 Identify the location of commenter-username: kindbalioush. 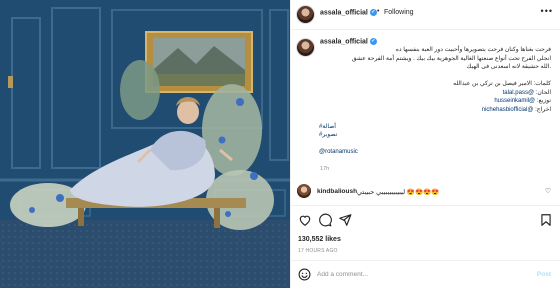
(337, 191).